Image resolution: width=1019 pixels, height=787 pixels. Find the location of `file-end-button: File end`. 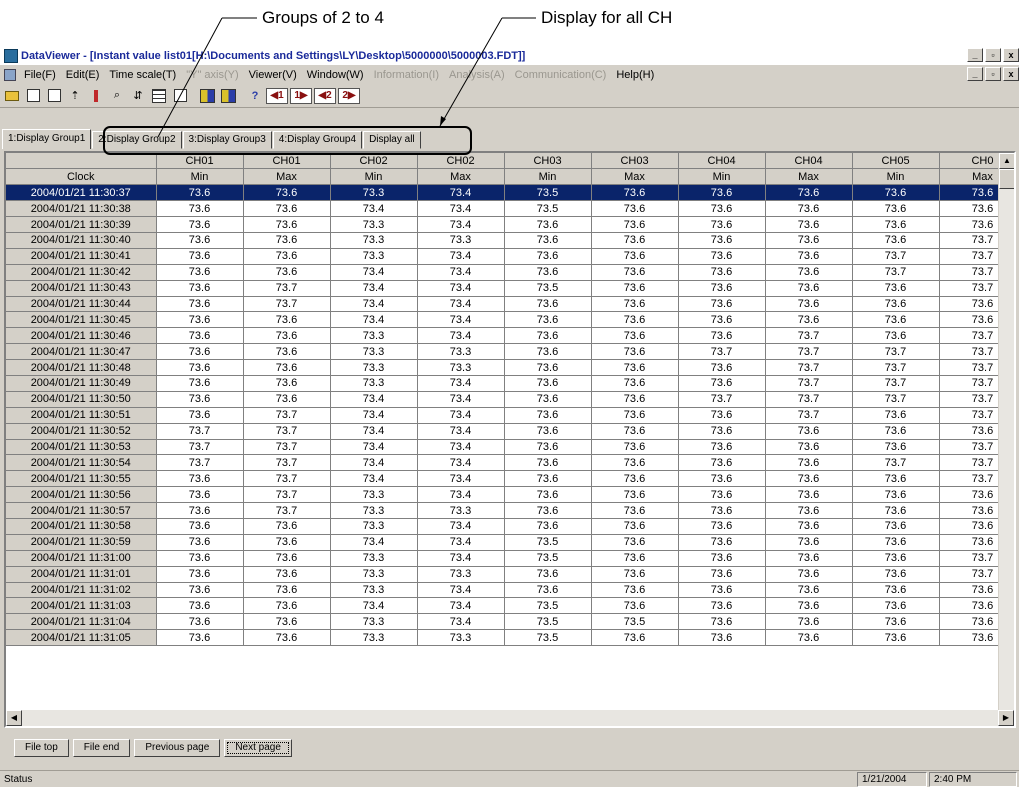

file-end-button: File end is located at coordinates (101, 748).